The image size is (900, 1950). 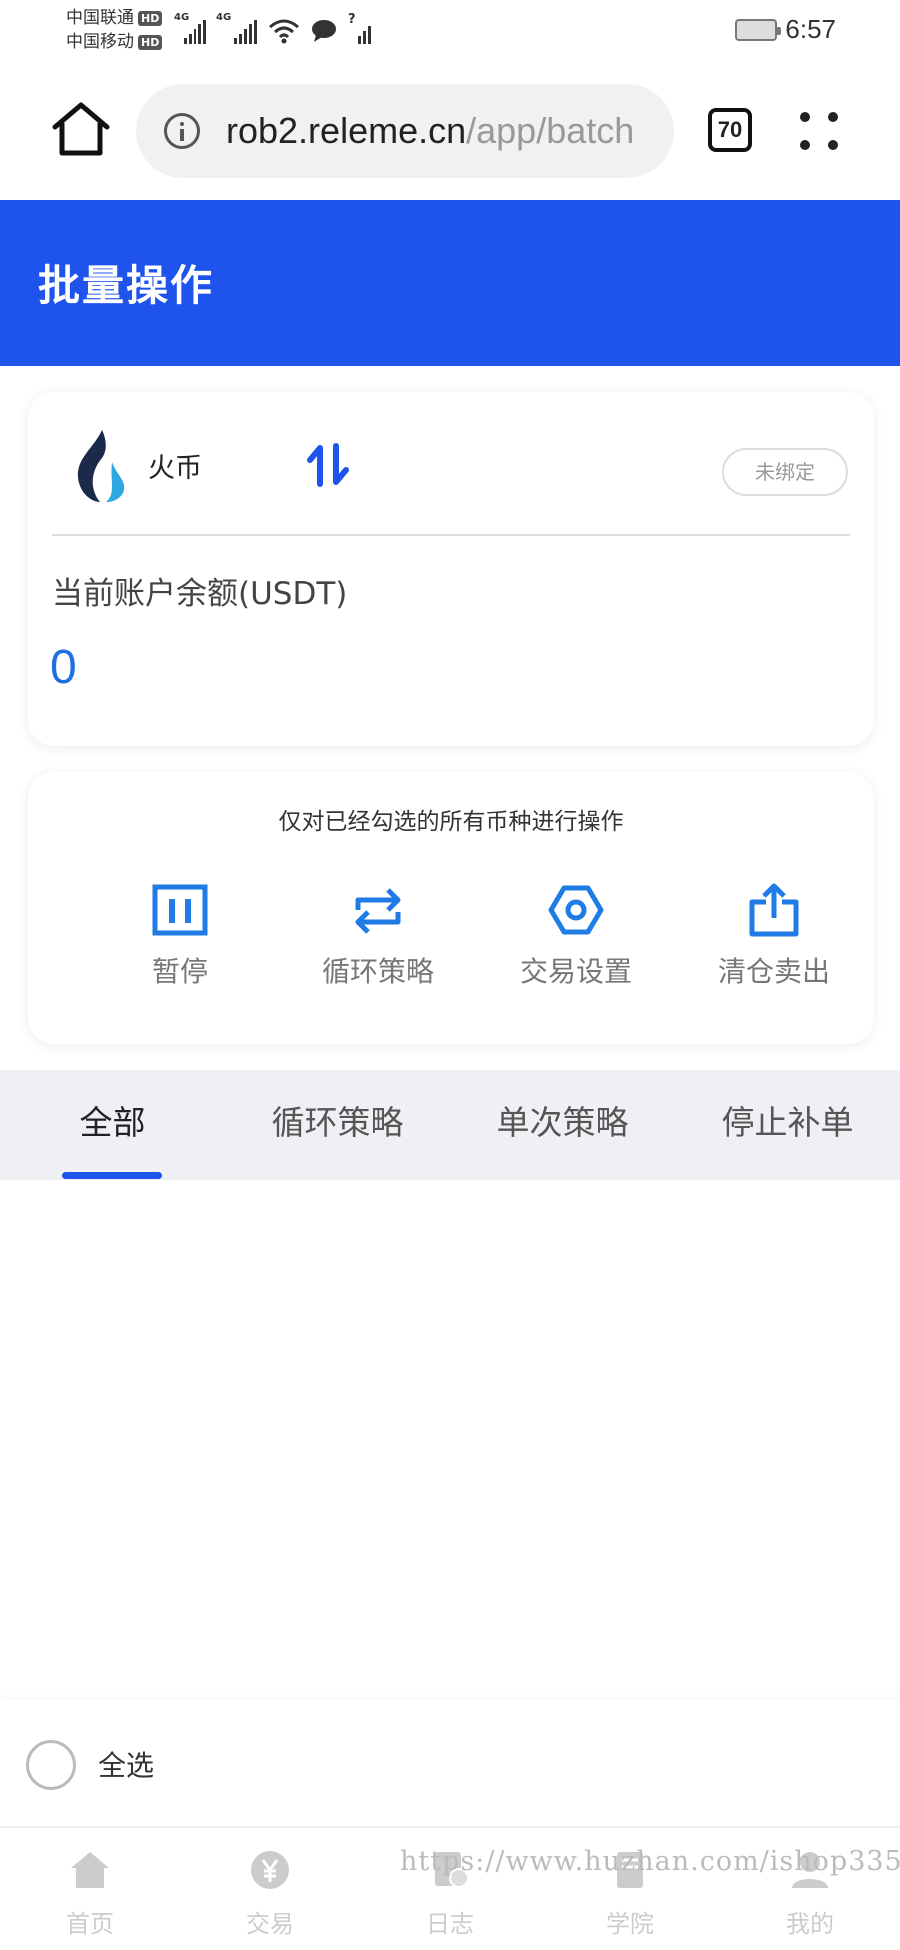 I want to click on card-divider, so click(x=451, y=535).